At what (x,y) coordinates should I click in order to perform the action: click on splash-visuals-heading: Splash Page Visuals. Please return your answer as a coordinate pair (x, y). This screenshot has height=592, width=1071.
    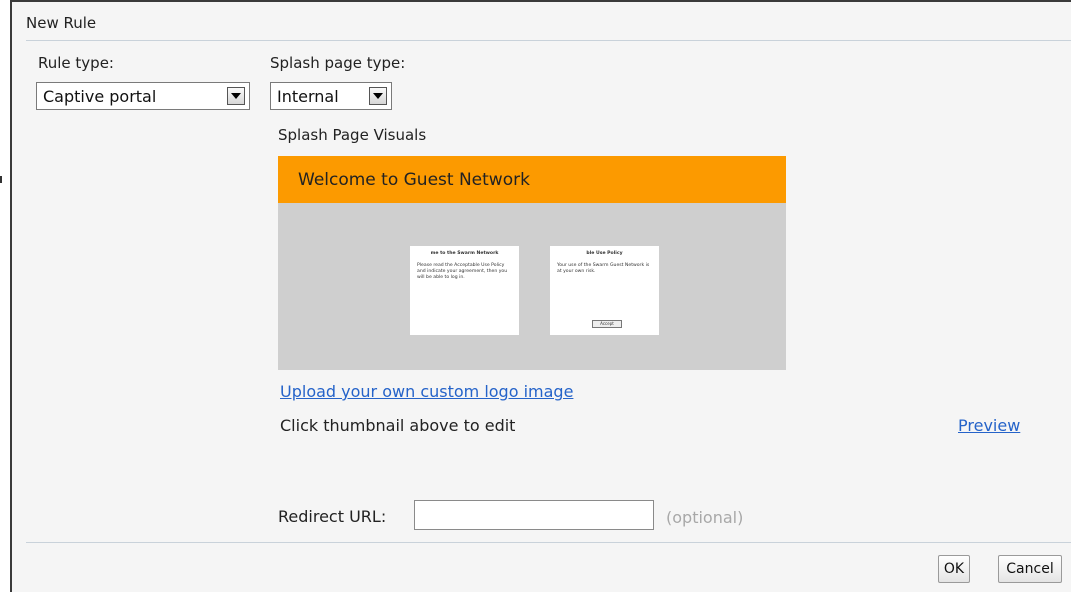
    Looking at the image, I should click on (352, 135).